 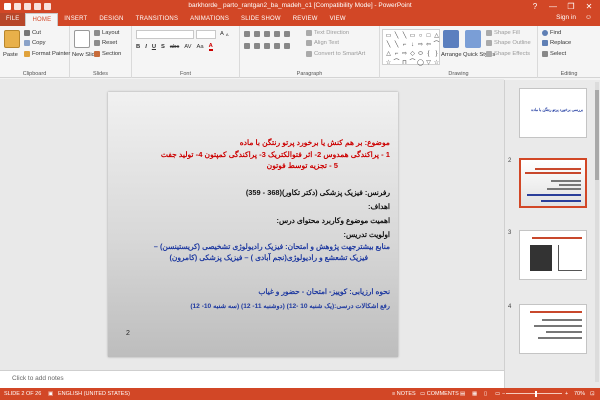 I want to click on slide-objectives-line: اهداف:, so click(x=379, y=206).